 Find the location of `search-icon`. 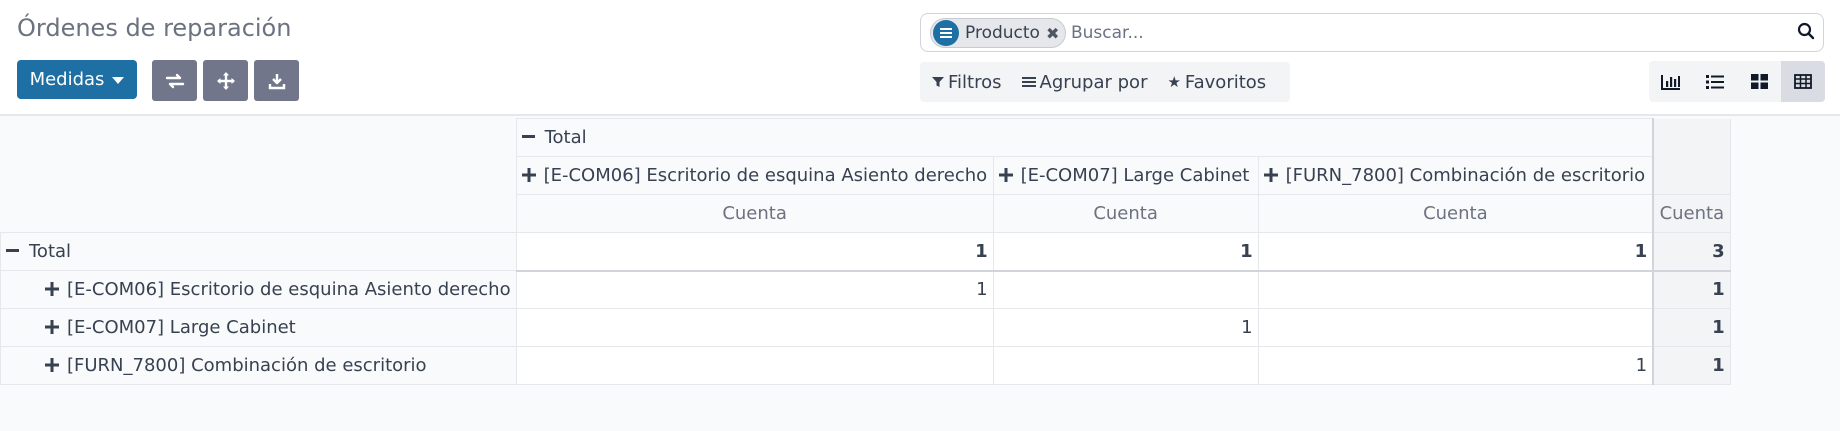

search-icon is located at coordinates (1806, 33).